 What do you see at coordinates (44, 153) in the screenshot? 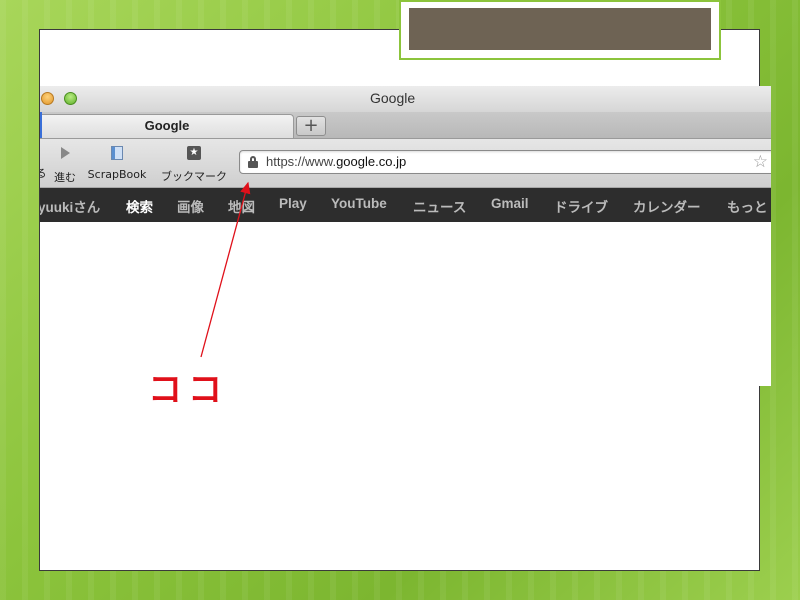
I see `back-icon` at bounding box center [44, 153].